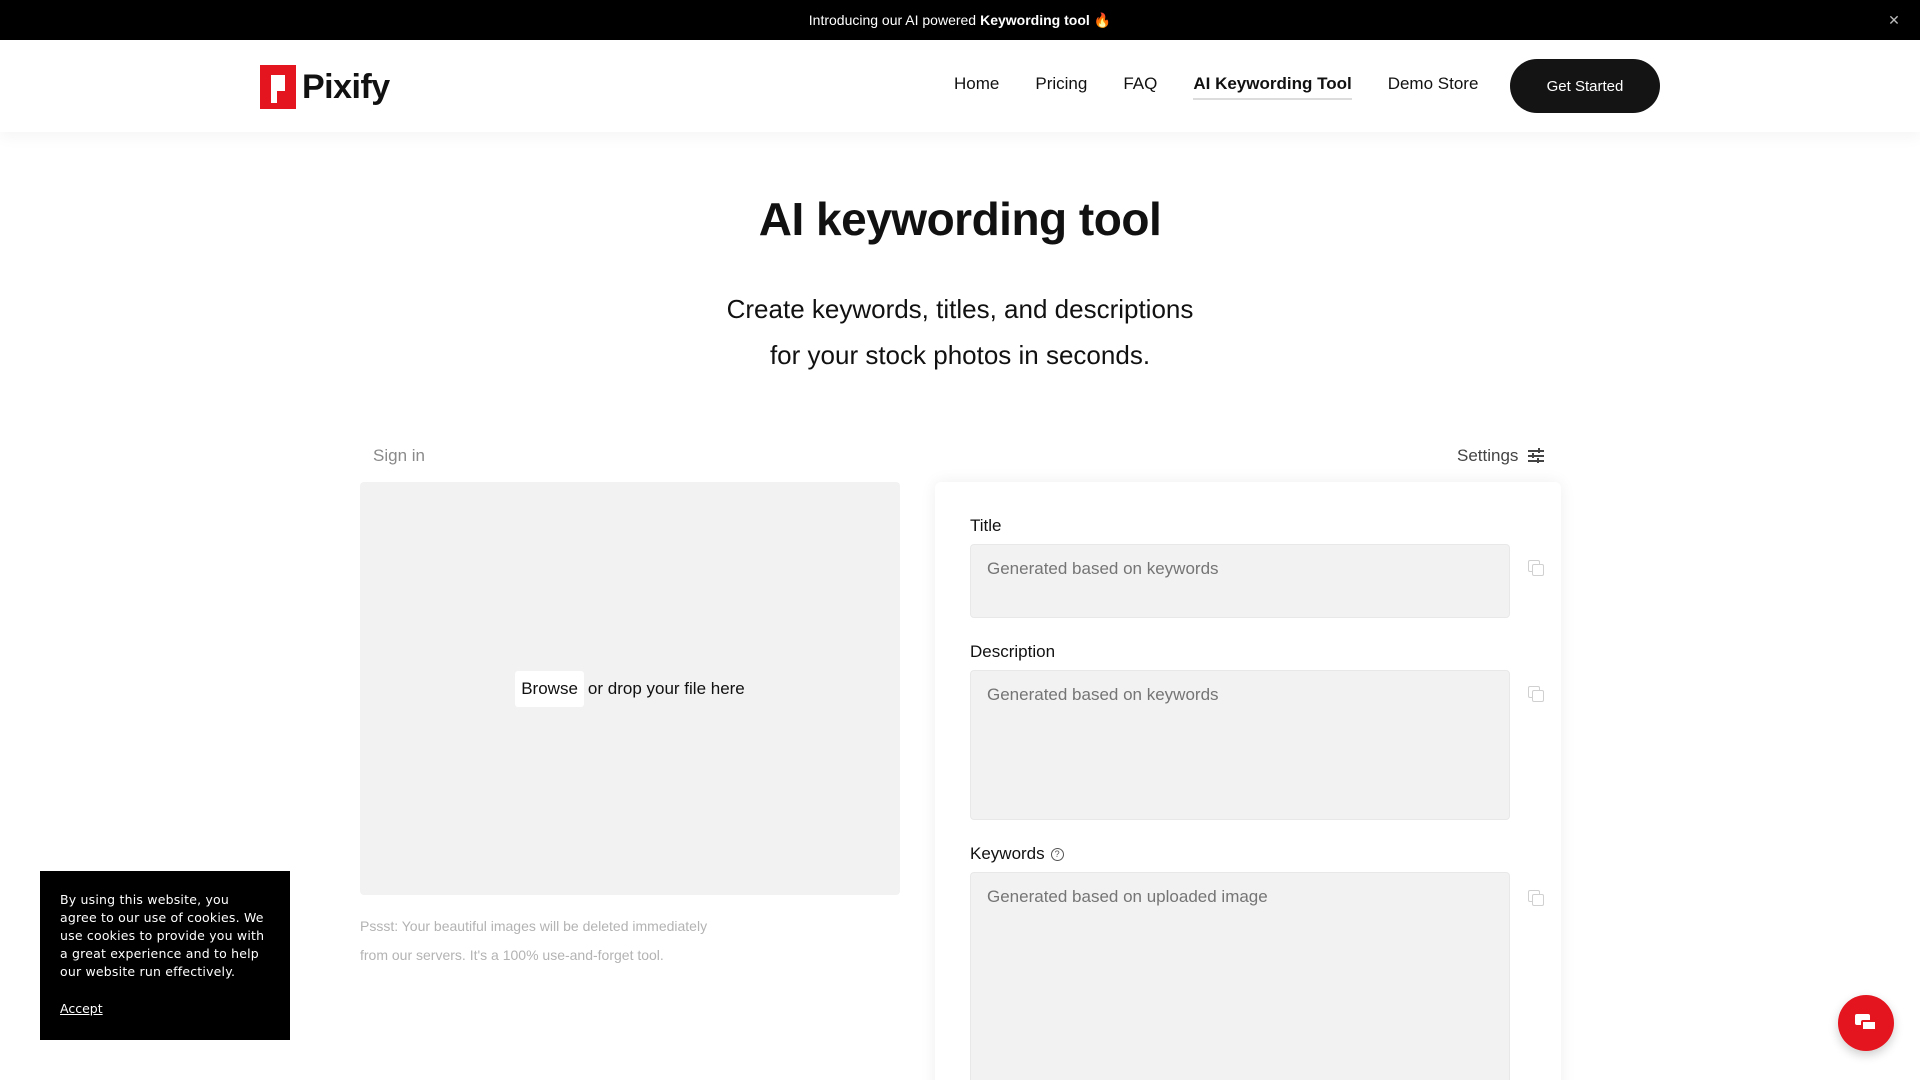 The image size is (1920, 1080). I want to click on pixify-logo-icon, so click(278, 87).